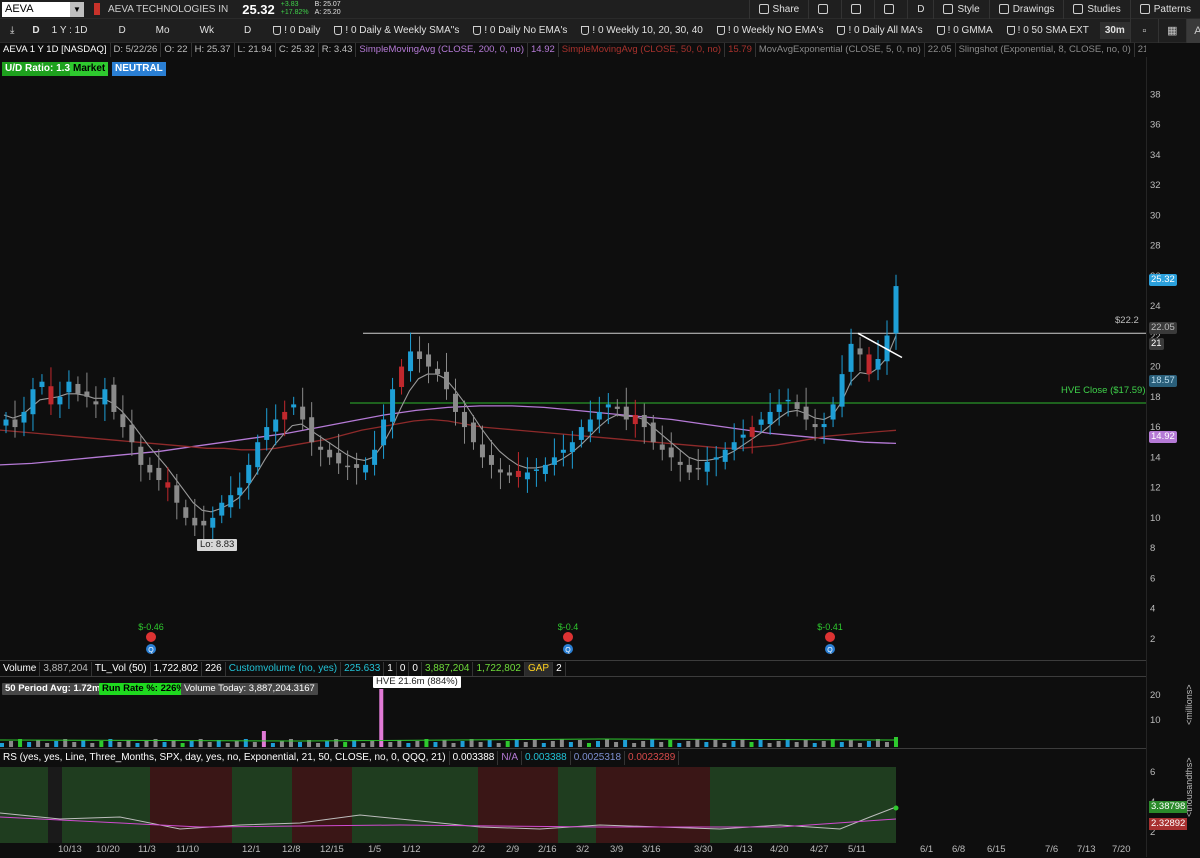  I want to click on study-set-label: ! 0 Weekly 10, 20, 30, 40, so click(647, 30).